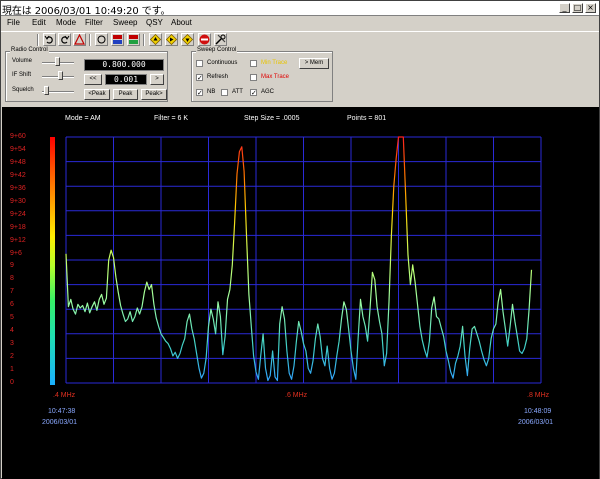 Image resolution: width=600 pixels, height=479 pixels. Describe the element at coordinates (199, 63) in the screenshot. I see `continuous-checkbox` at that location.